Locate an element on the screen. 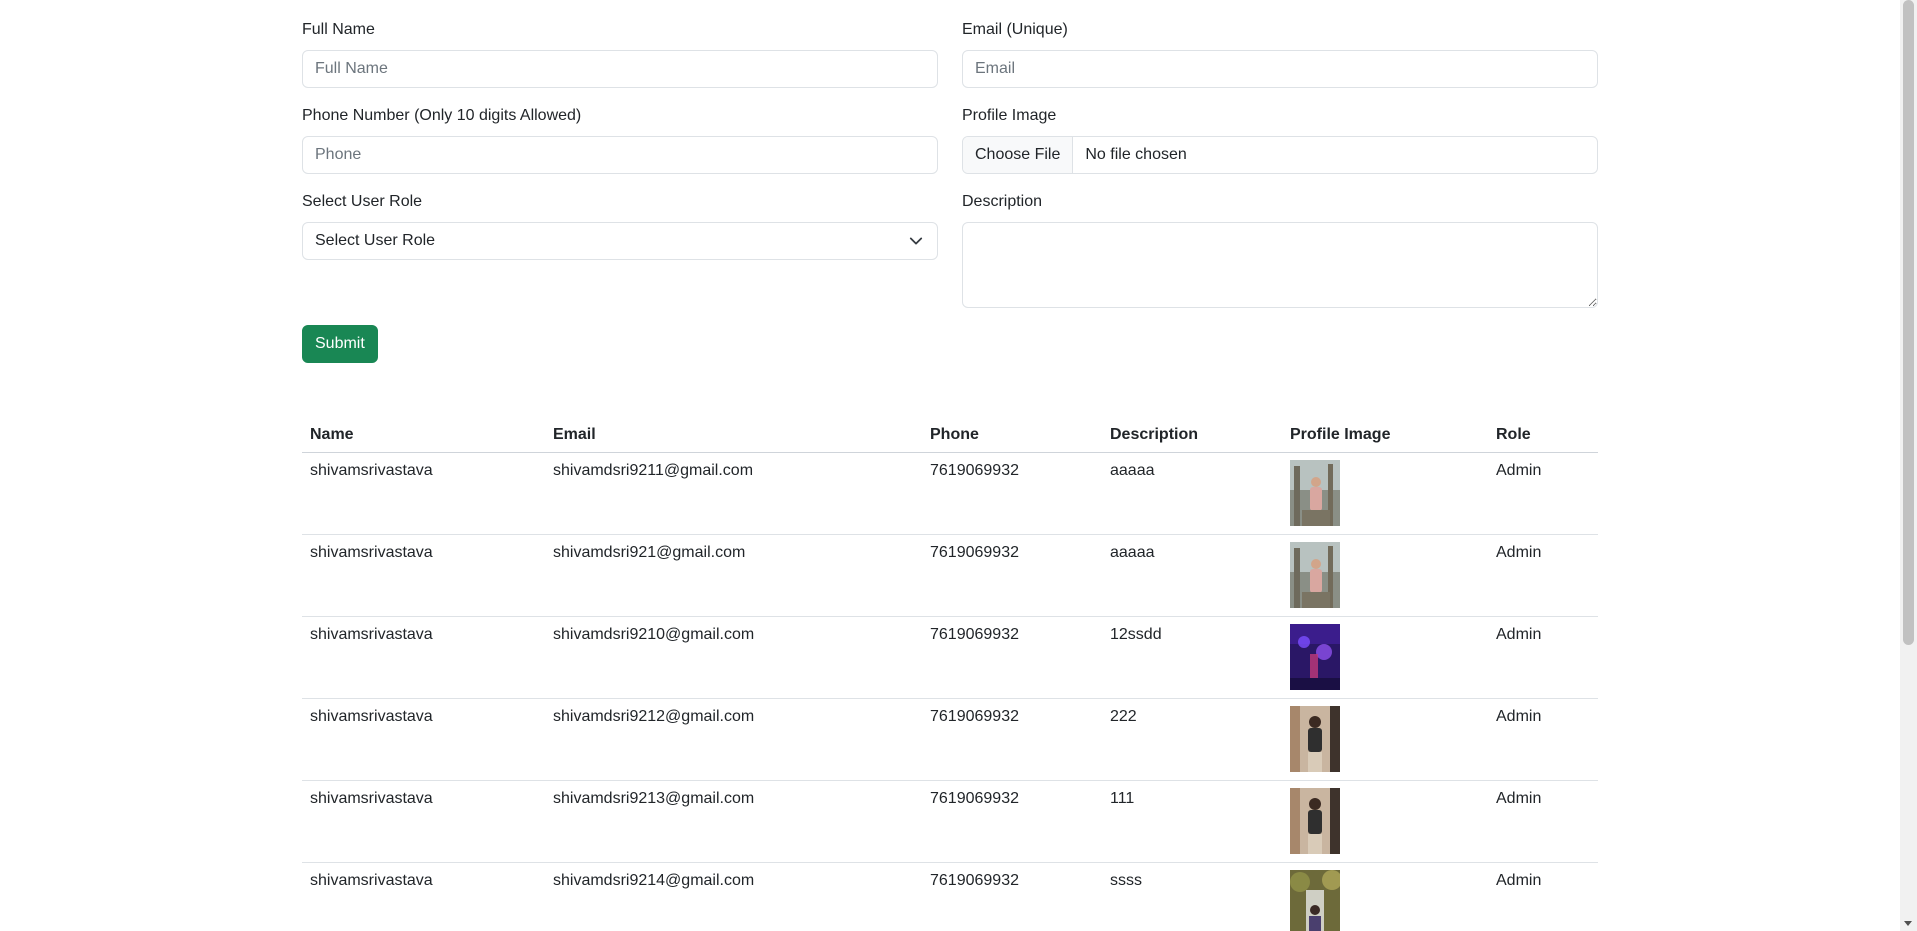 The height and width of the screenshot is (931, 1917). full-name-label: Full Name is located at coordinates (338, 29).